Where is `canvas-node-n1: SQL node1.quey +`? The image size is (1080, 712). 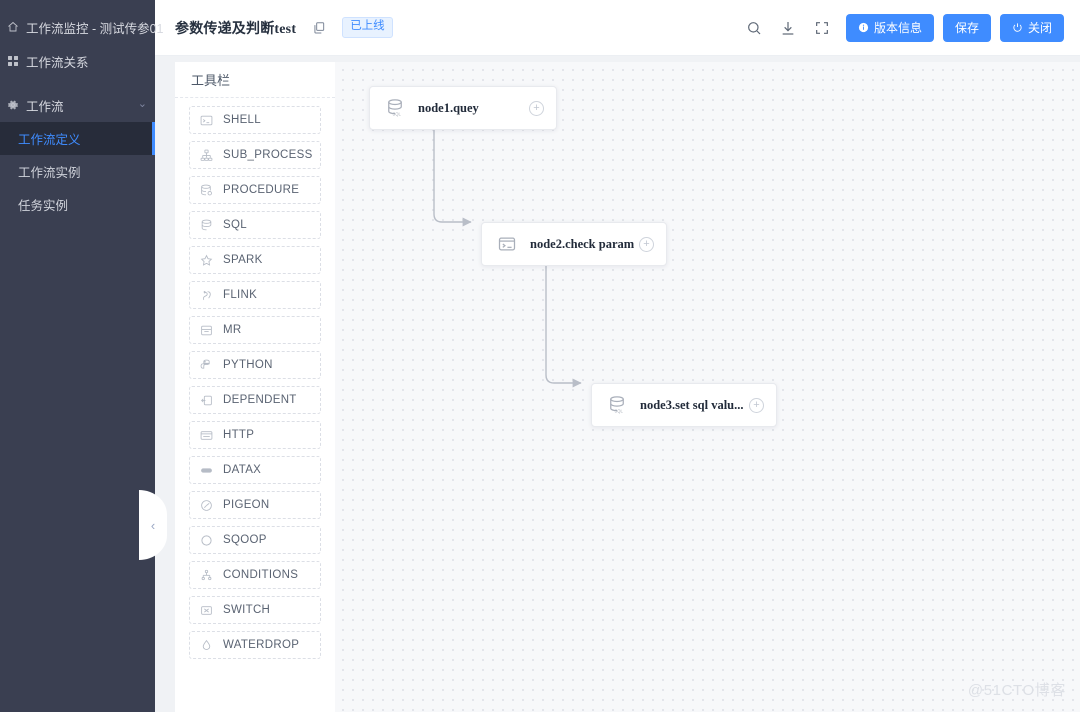
canvas-node-n1: SQL node1.quey + is located at coordinates (463, 108).